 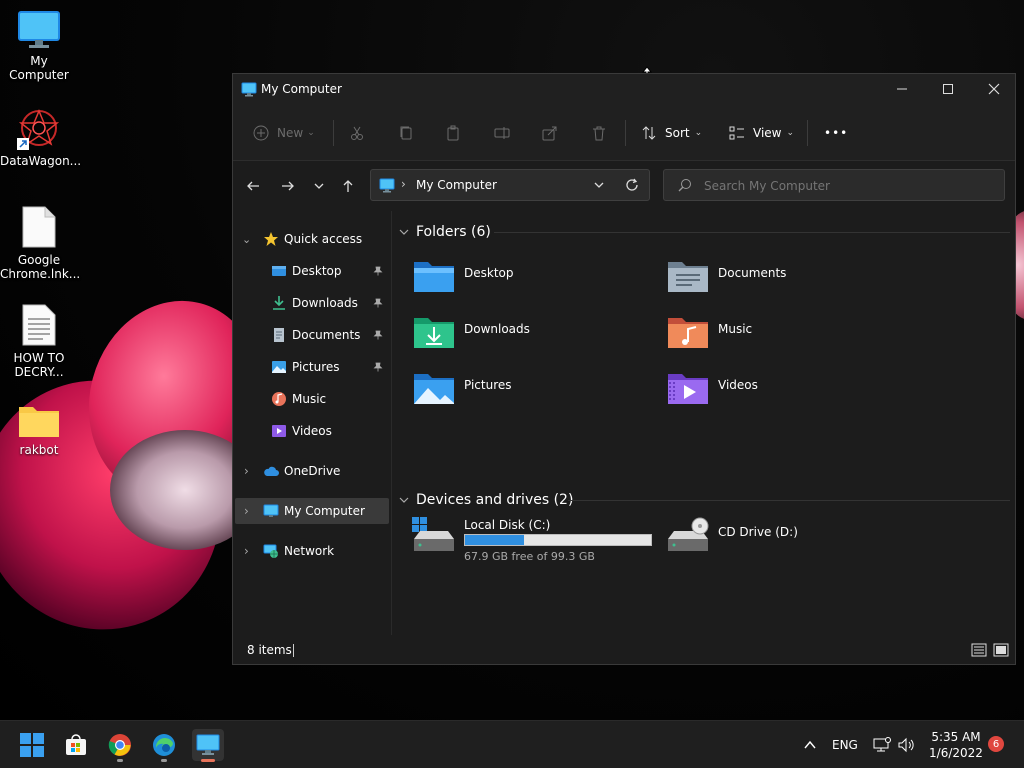 What do you see at coordinates (786, 393) in the screenshot?
I see `folder-tile-videos: Videos` at bounding box center [786, 393].